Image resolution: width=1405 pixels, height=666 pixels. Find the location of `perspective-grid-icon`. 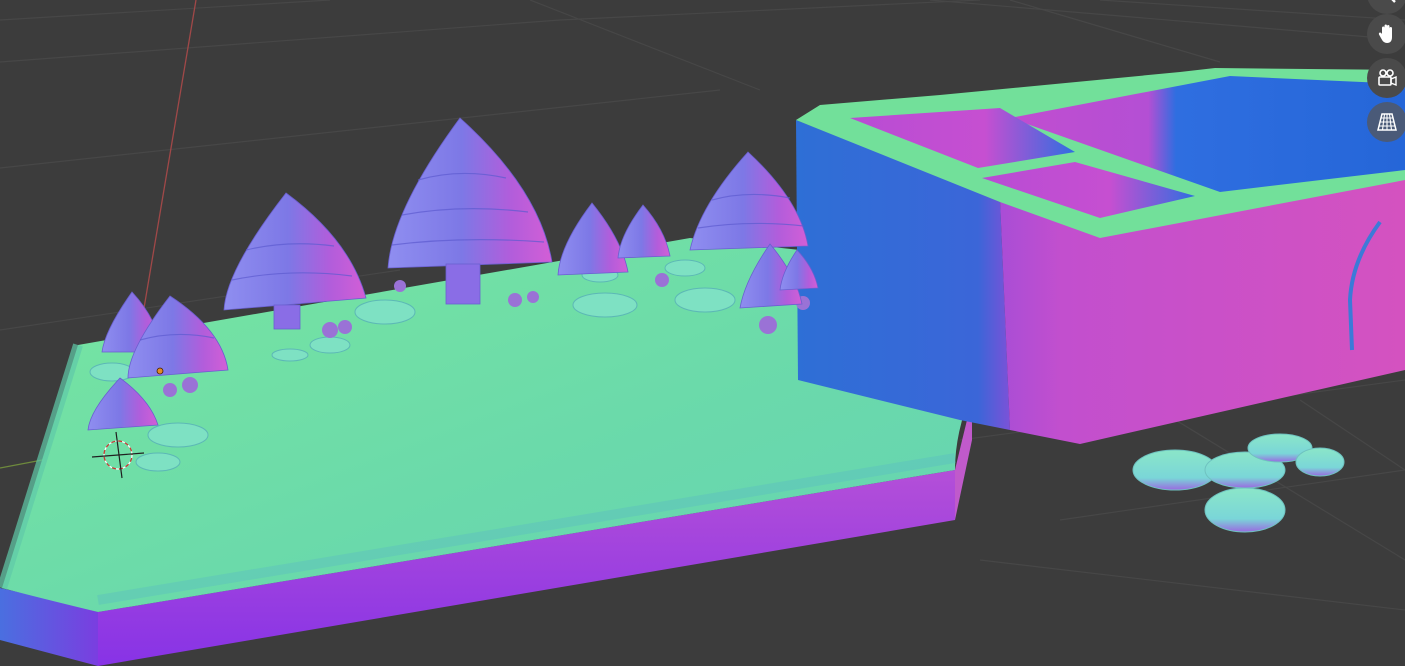

perspective-grid-icon is located at coordinates (1387, 122).